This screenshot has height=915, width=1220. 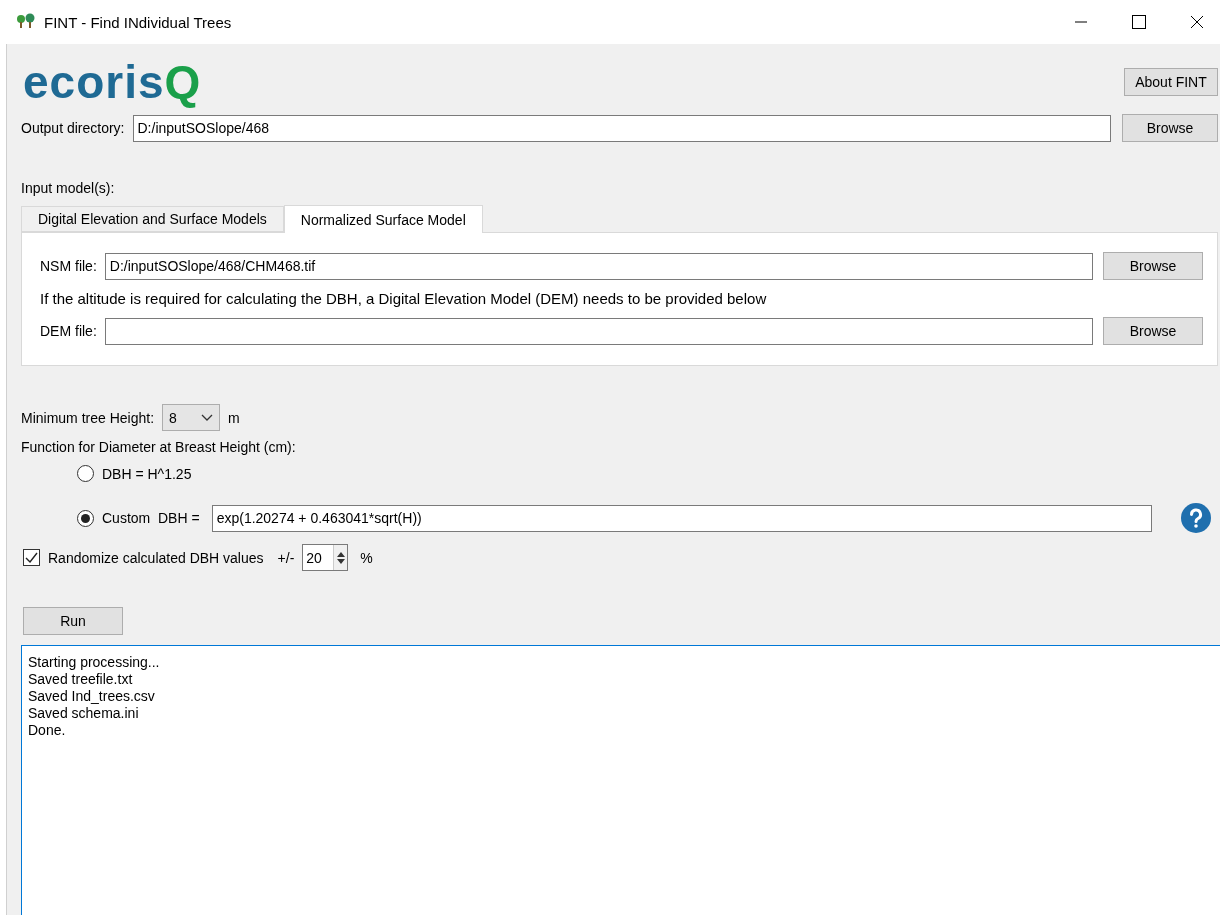 What do you see at coordinates (404, 298) in the screenshot?
I see `note-text: If the altitude is required for calculating the DBH, a Digital Elevation Model (DEM) needs to be provided below` at bounding box center [404, 298].